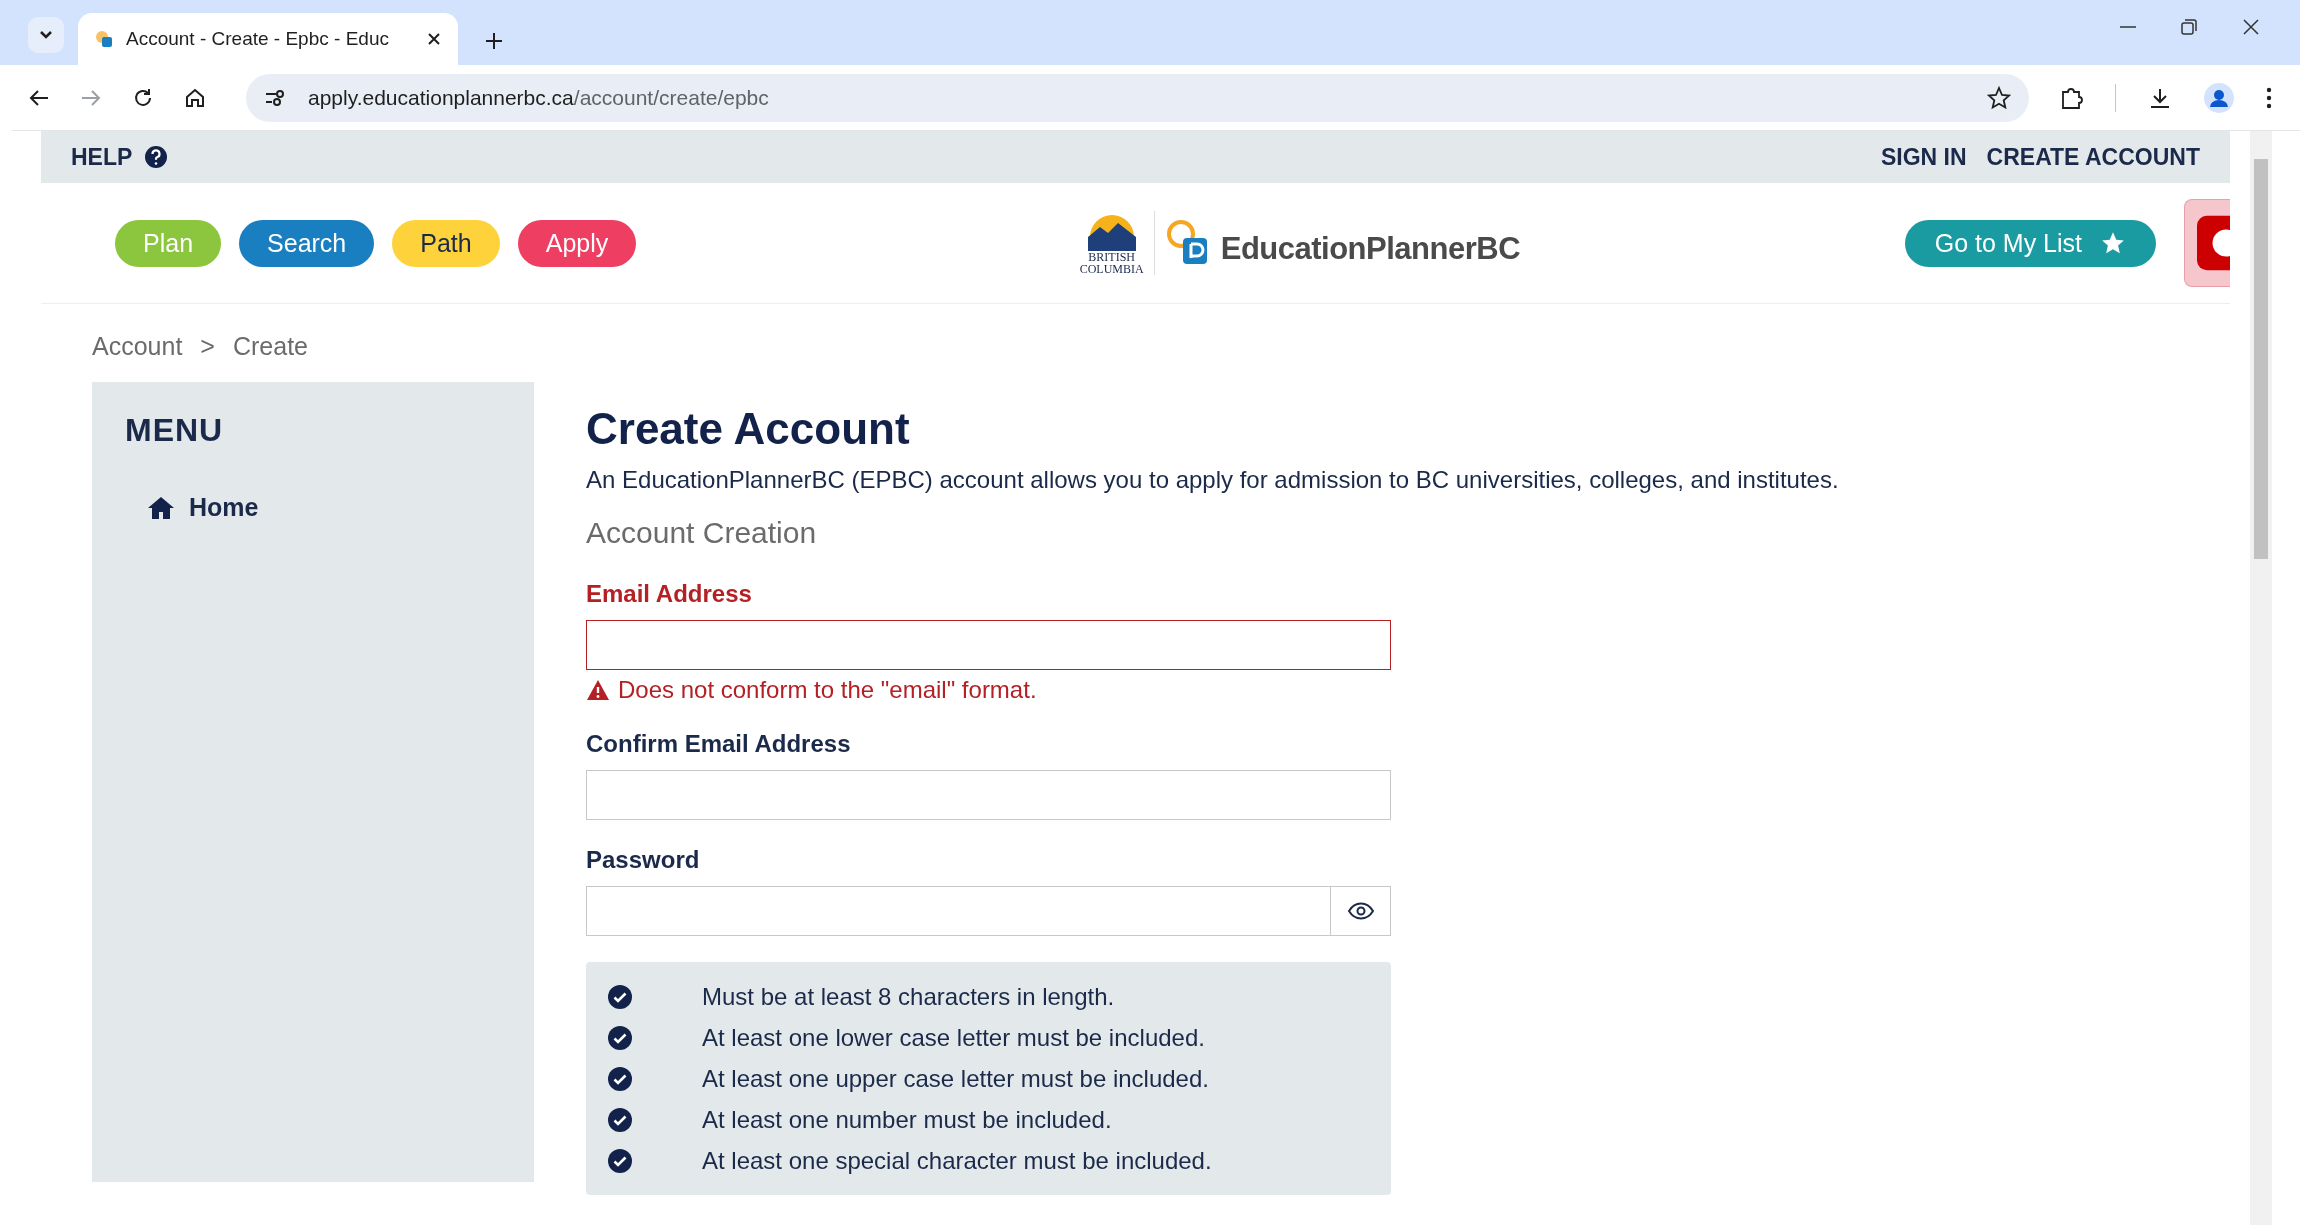 The width and height of the screenshot is (2300, 1225). What do you see at coordinates (1137, 97) in the screenshot?
I see `address-bar: apply.educationplannerbc.ca/account/create/epbc` at bounding box center [1137, 97].